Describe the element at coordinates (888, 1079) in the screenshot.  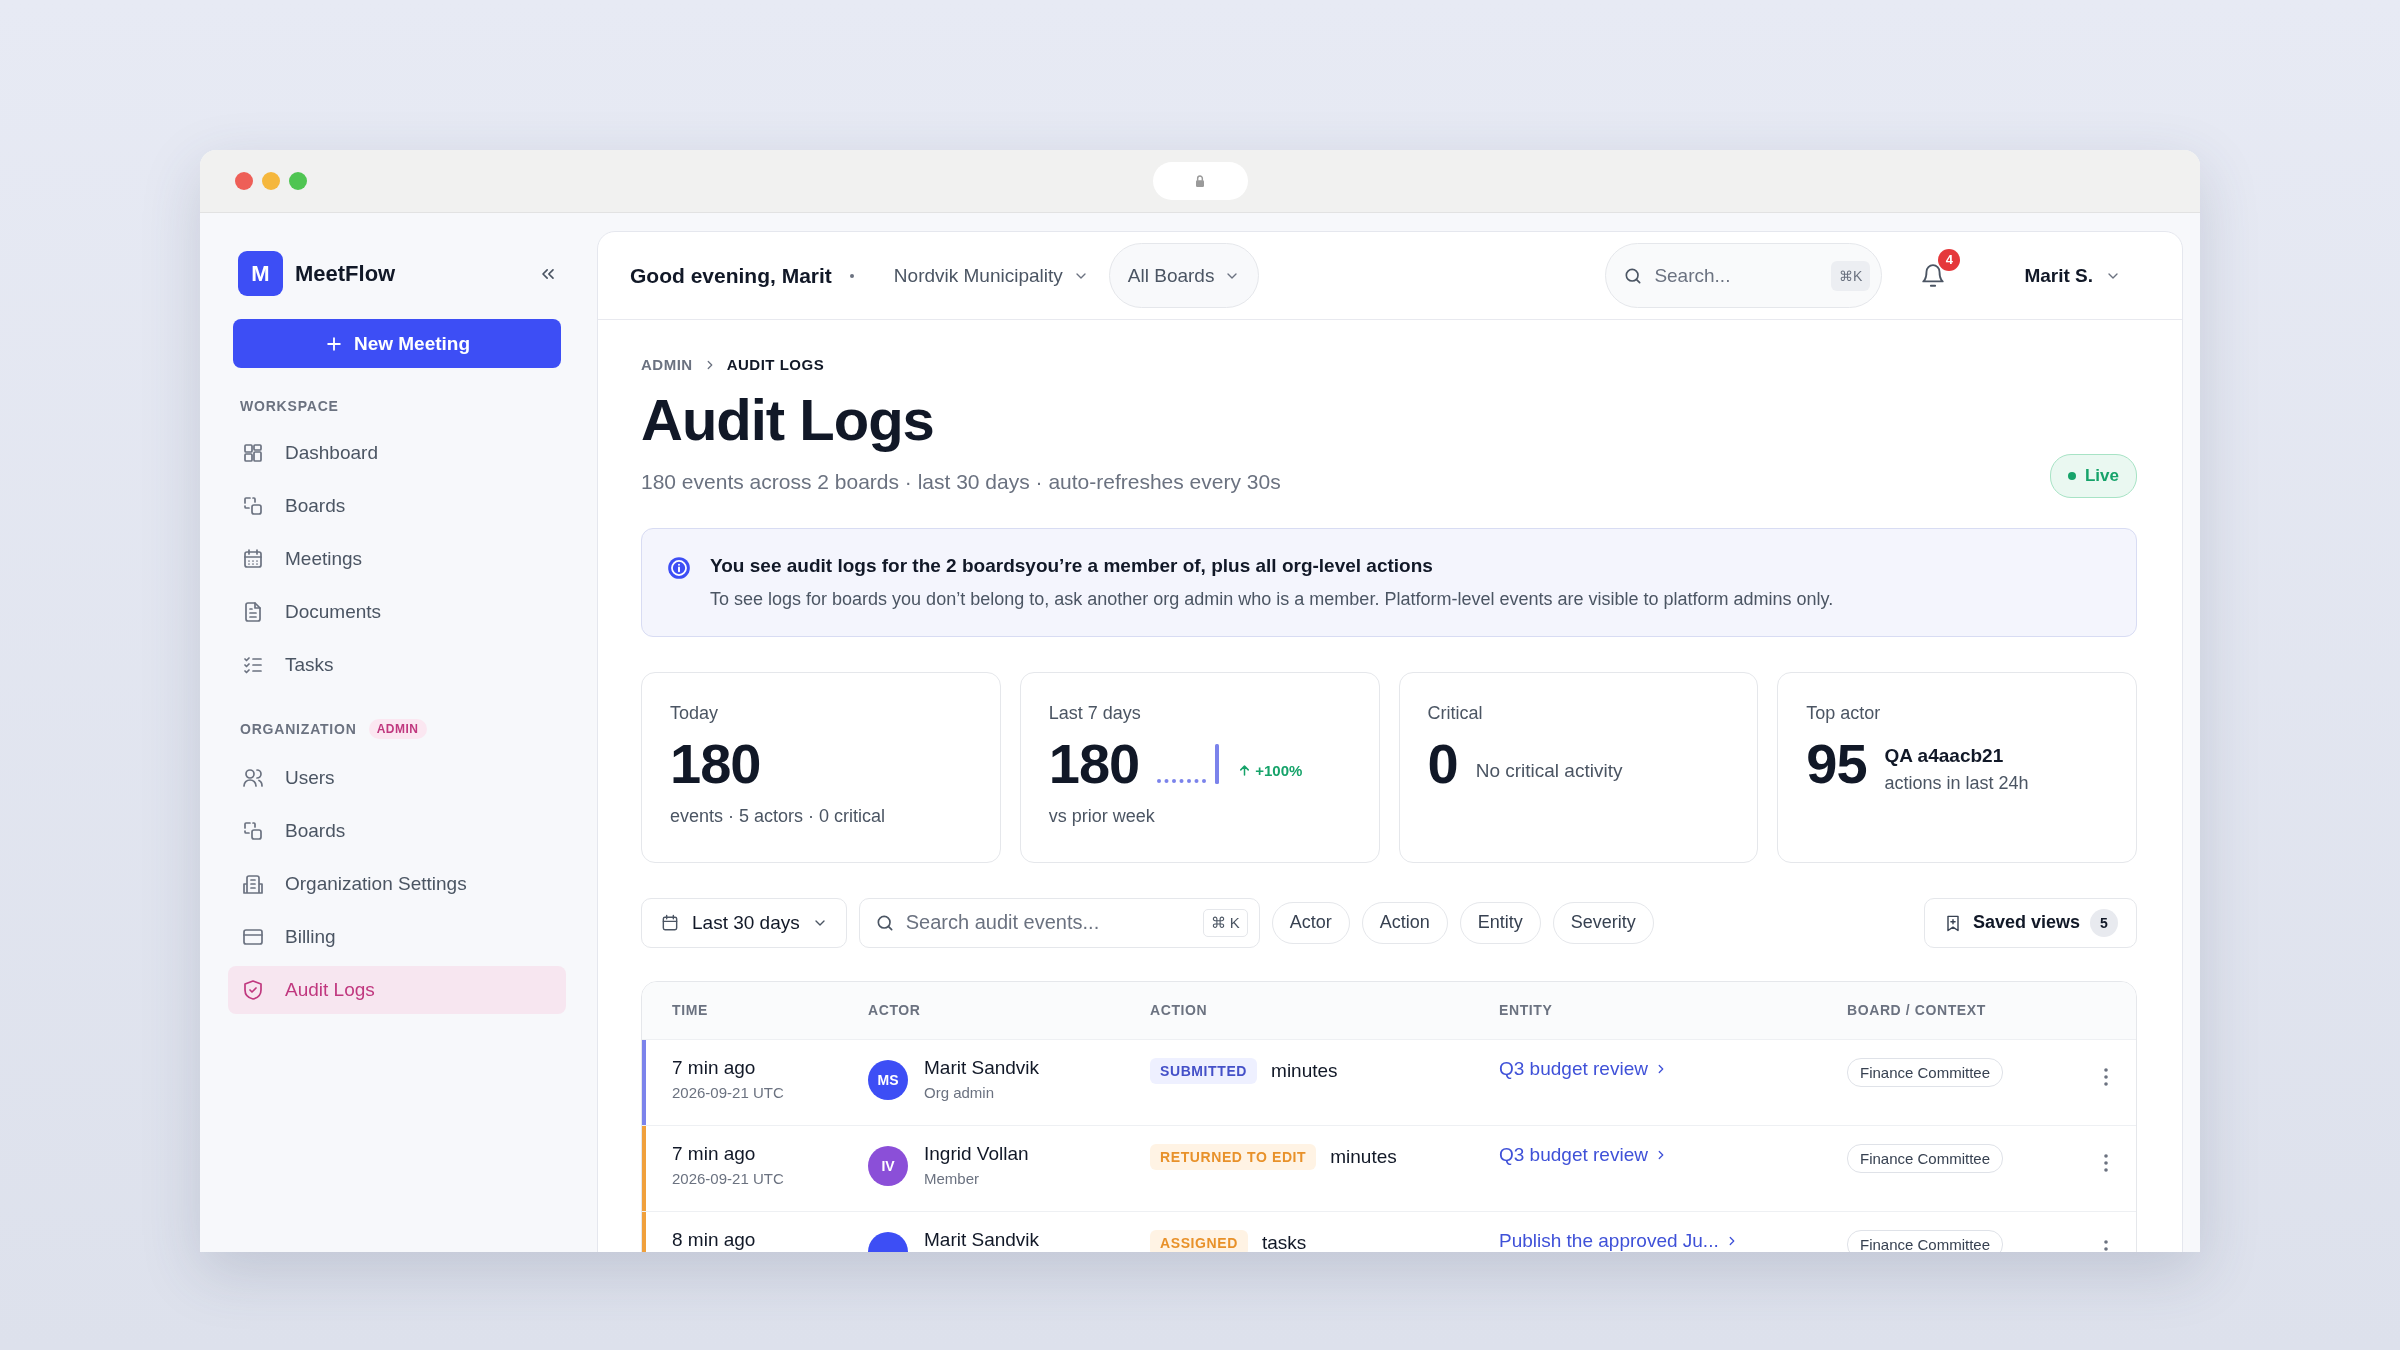
I see `avatar: MS` at that location.